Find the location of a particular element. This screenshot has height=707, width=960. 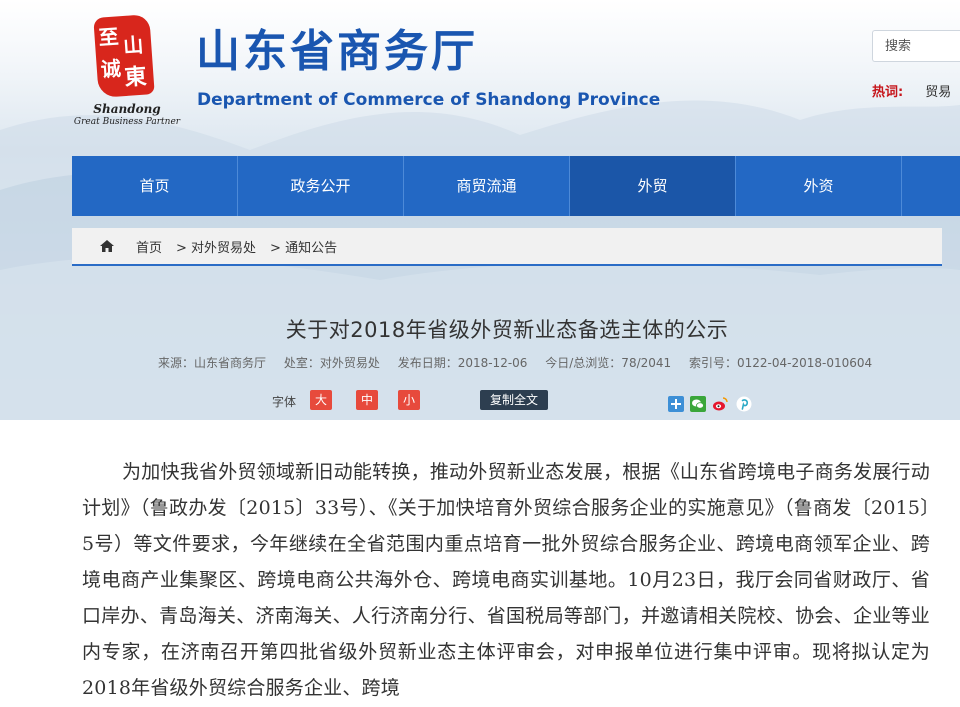

brand-slogan: Shandong Great Business Partner is located at coordinates (127, 114).